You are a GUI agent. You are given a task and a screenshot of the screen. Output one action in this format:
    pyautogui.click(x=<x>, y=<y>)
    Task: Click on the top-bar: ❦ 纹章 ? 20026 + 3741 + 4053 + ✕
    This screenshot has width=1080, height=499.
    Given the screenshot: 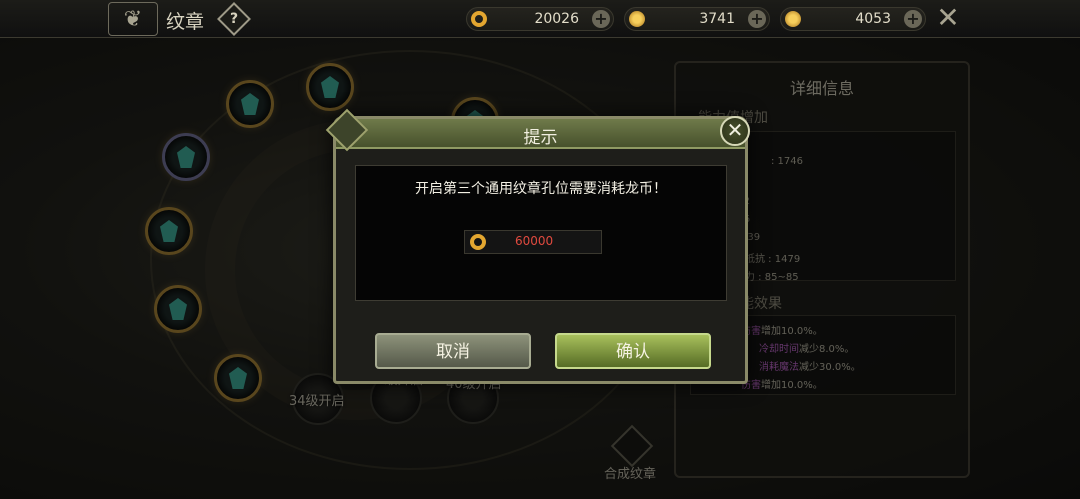 What is the action you would take?
    pyautogui.click(x=540, y=19)
    